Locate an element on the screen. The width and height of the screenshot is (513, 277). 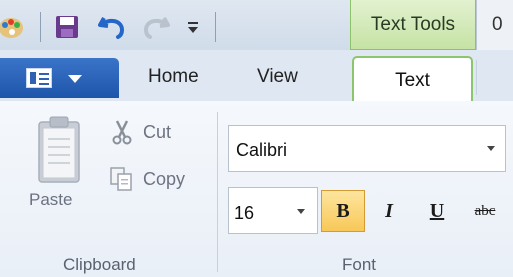
tab-home: Home is located at coordinates (173, 77).